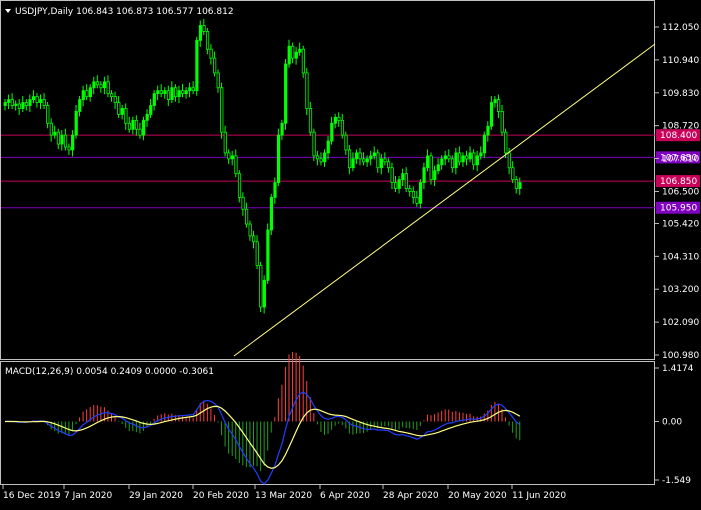  Describe the element at coordinates (678, 369) in the screenshot. I see `macd-tick-label: 1.4174` at that location.